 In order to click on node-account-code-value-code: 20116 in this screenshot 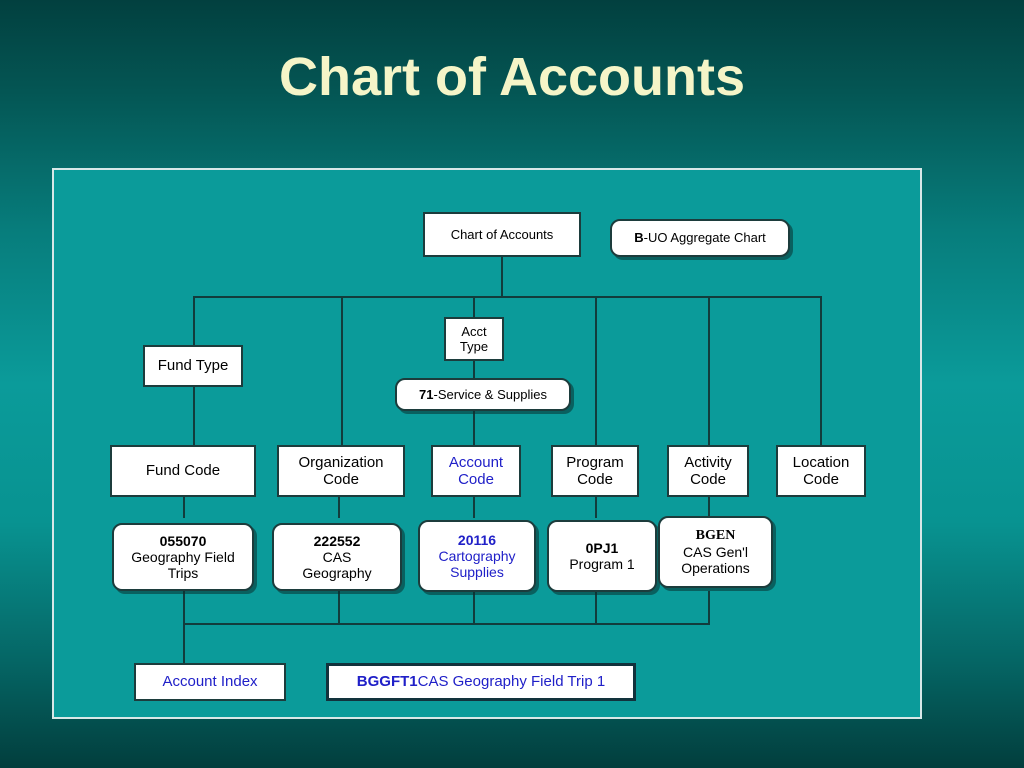, I will do `click(477, 539)`.